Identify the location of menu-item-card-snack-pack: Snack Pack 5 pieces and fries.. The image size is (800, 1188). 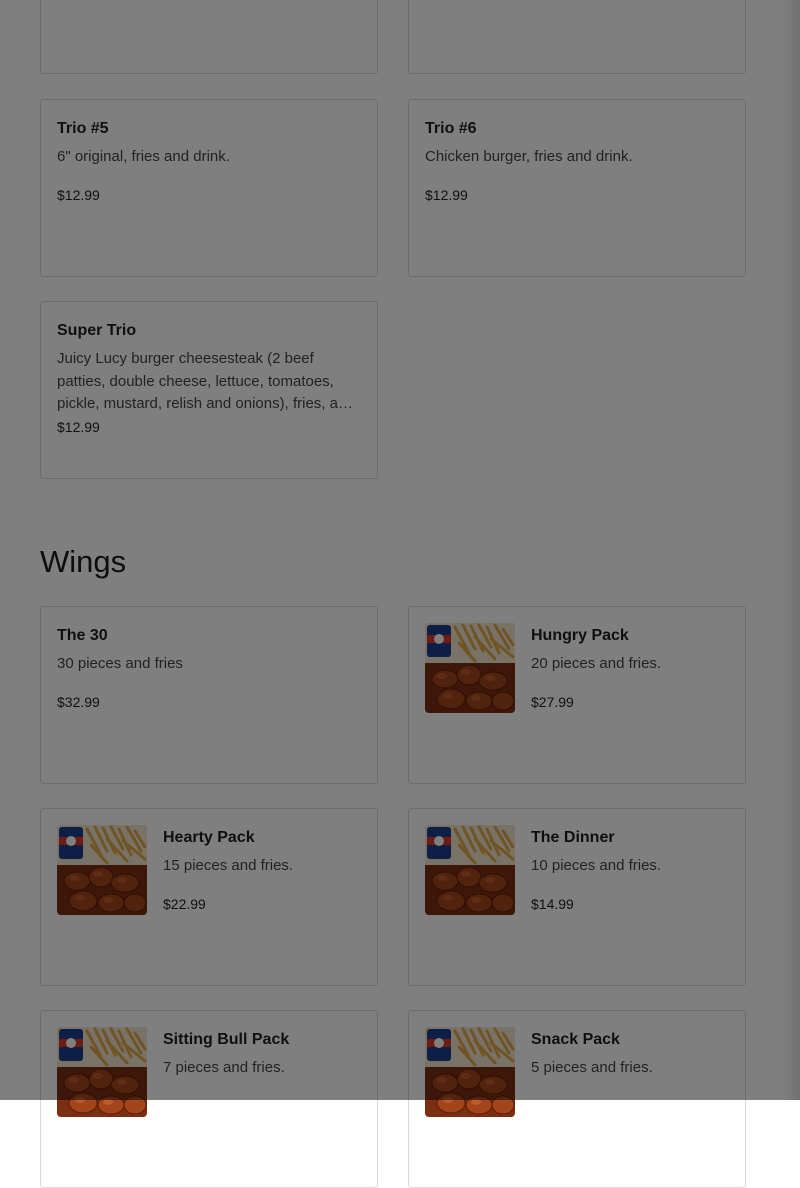
(577, 1099).